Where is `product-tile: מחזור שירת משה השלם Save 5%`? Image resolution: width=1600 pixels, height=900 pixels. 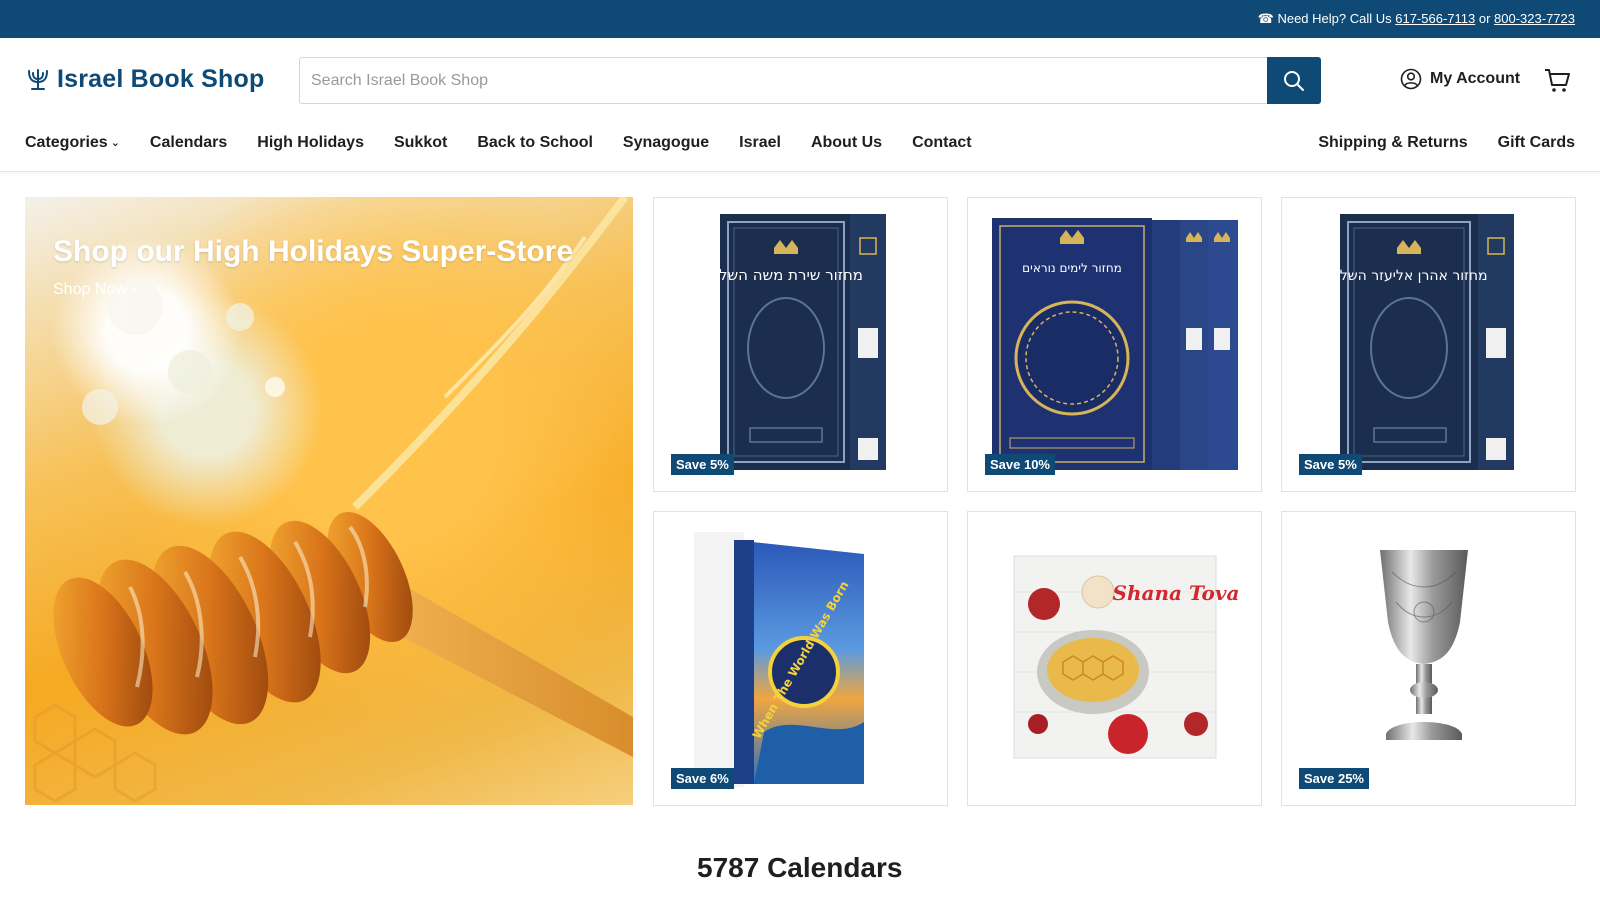 product-tile: מחזור שירת משה השלם Save 5% is located at coordinates (800, 344).